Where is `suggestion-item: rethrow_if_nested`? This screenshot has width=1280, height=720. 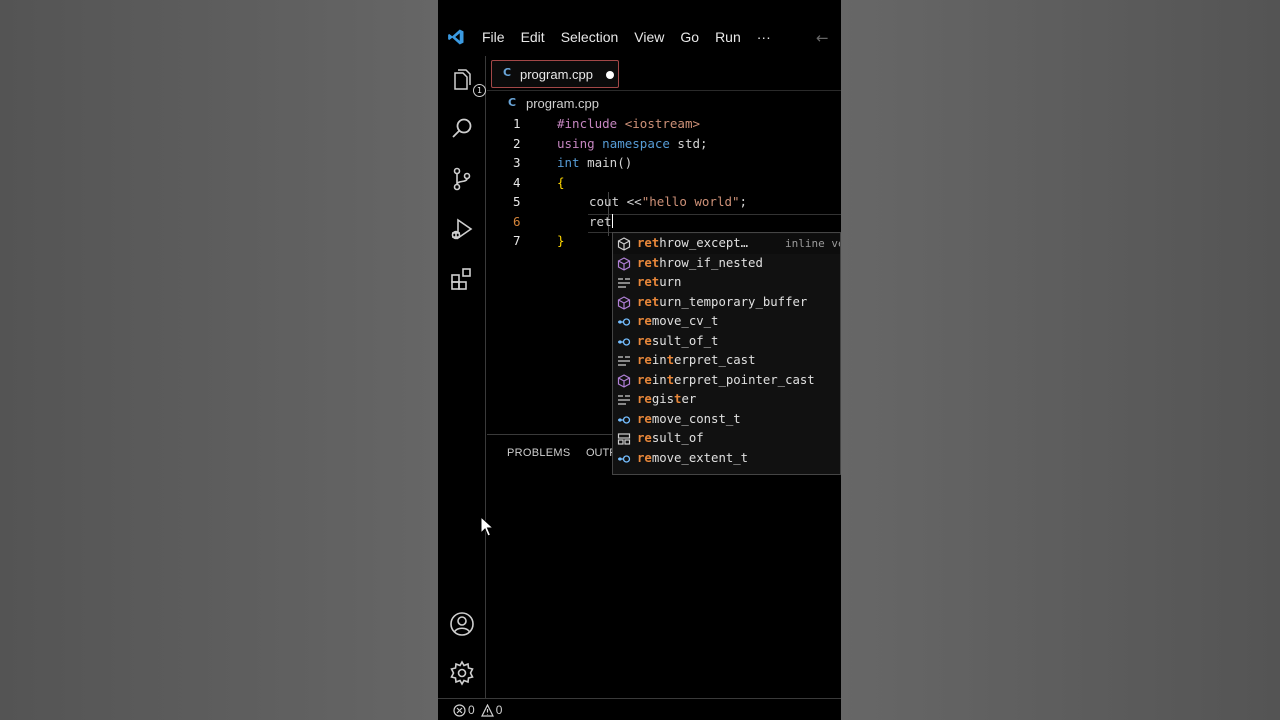
suggestion-item: rethrow_if_nested is located at coordinates (726, 264).